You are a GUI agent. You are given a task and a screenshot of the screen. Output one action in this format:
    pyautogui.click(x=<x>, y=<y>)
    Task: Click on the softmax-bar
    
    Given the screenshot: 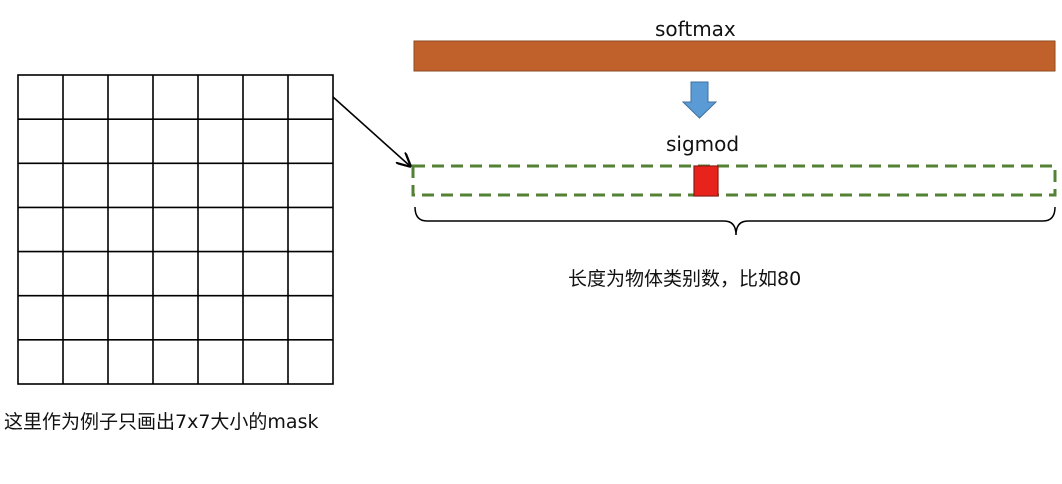 What is the action you would take?
    pyautogui.click(x=734, y=56)
    